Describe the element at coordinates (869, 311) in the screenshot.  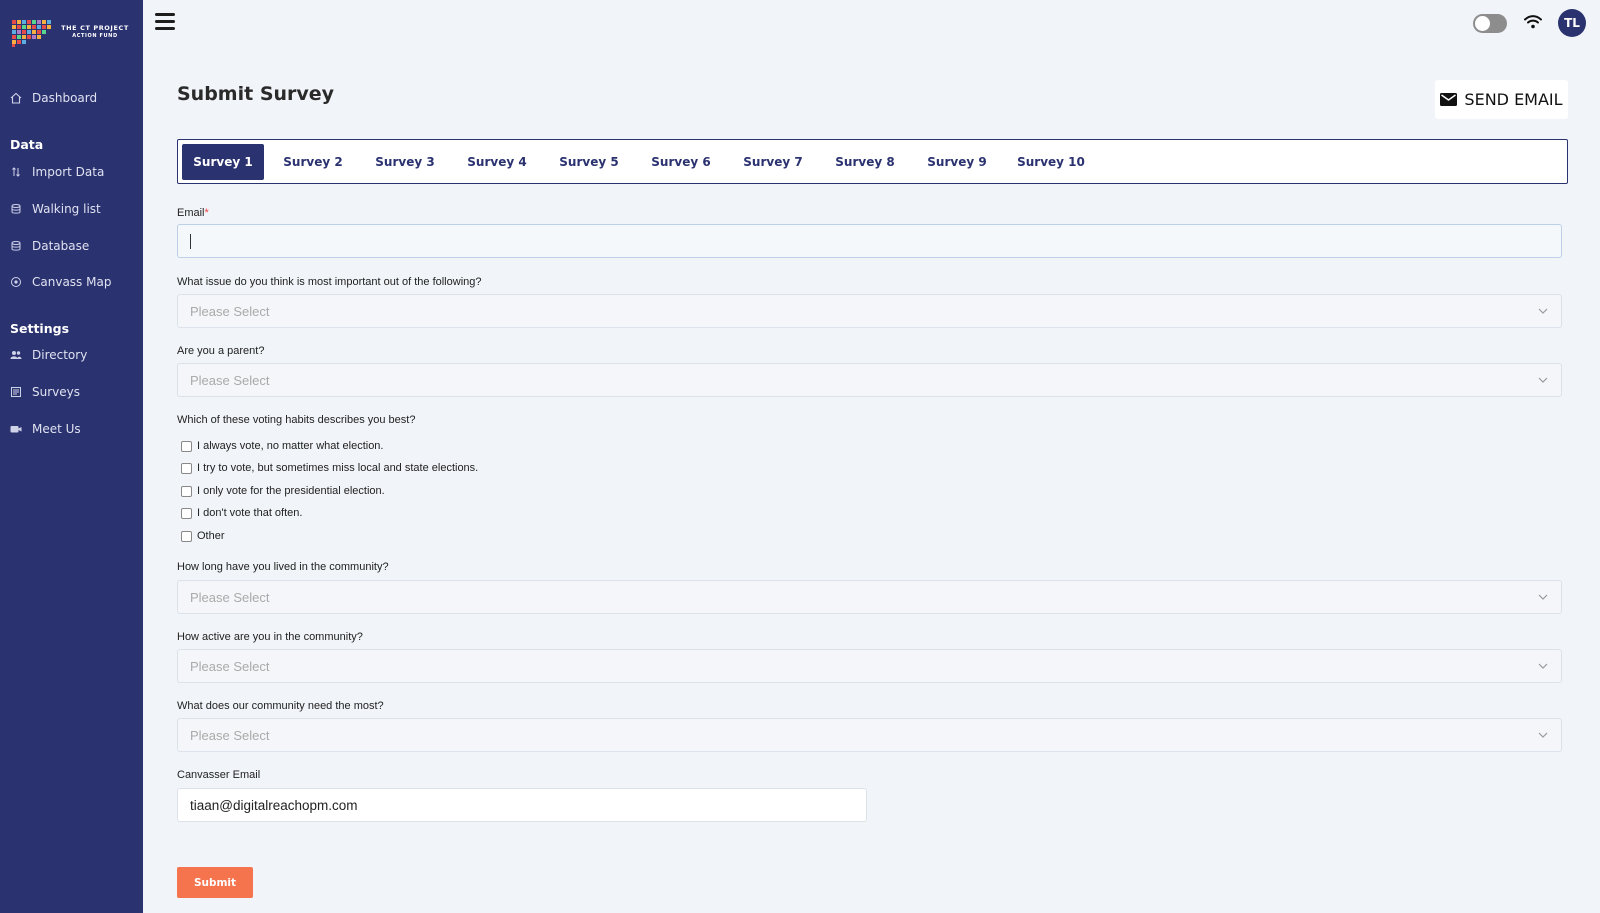
I see `issue-select: Please Select` at that location.